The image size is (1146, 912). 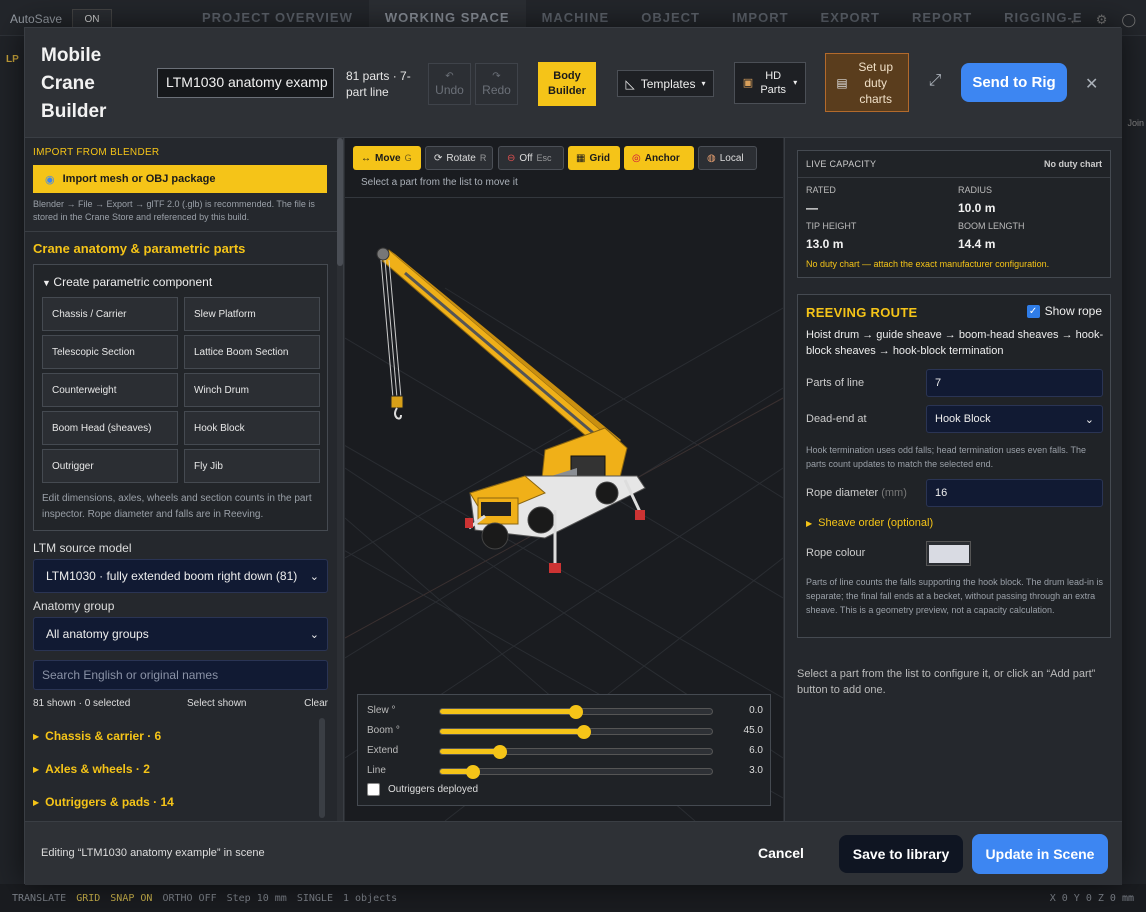 What do you see at coordinates (665, 83) in the screenshot?
I see `templates-button: ◺ Templates ▾` at bounding box center [665, 83].